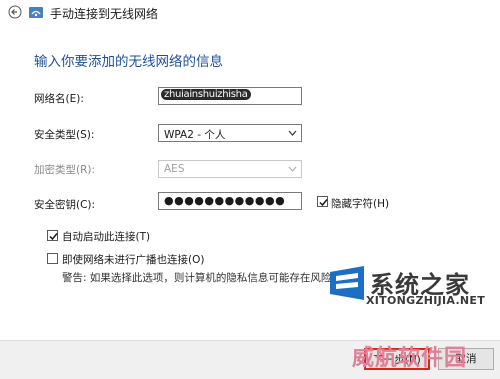 This screenshot has width=500, height=379. What do you see at coordinates (174, 169) in the screenshot?
I see `encryption-type-value: AES` at bounding box center [174, 169].